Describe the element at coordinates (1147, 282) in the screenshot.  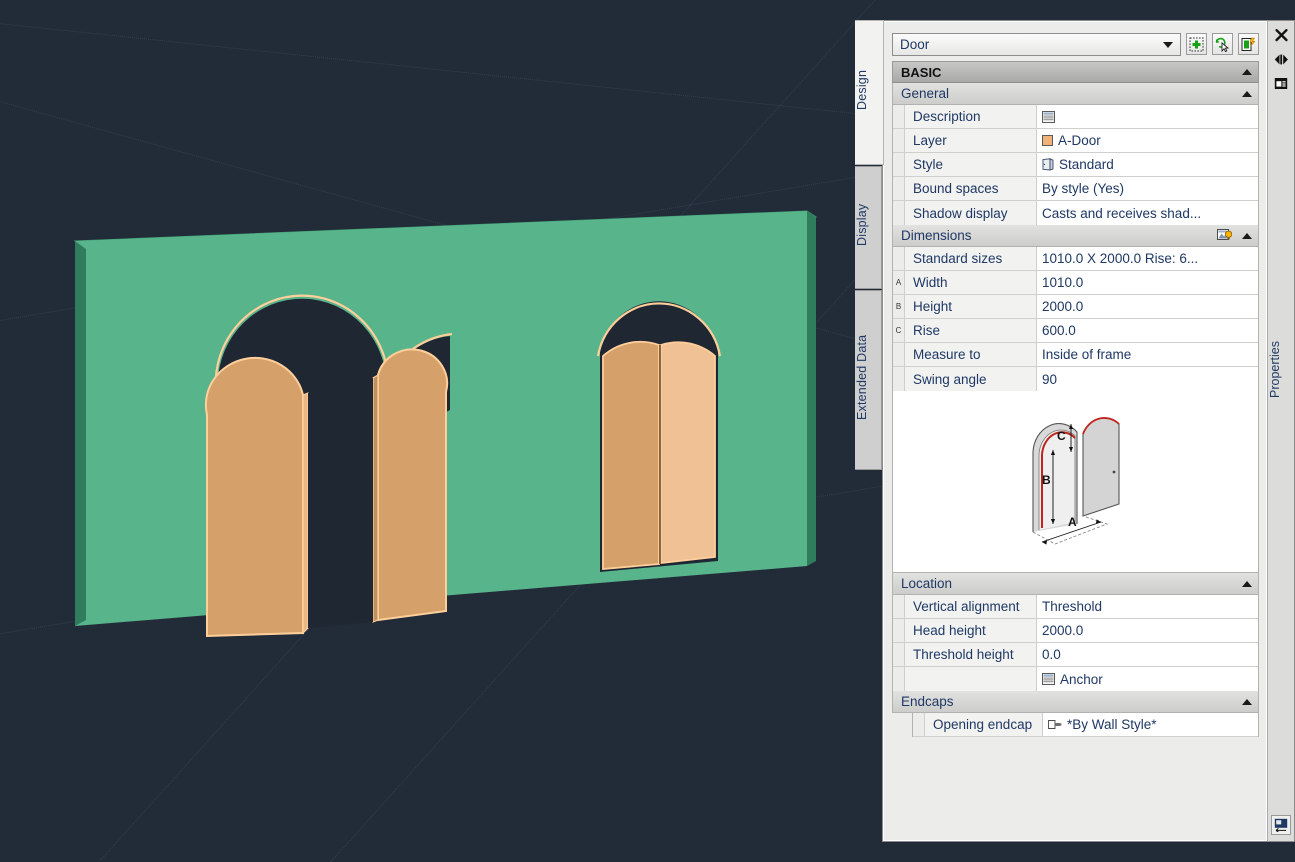
I see `property-value-width: 1010.0` at that location.